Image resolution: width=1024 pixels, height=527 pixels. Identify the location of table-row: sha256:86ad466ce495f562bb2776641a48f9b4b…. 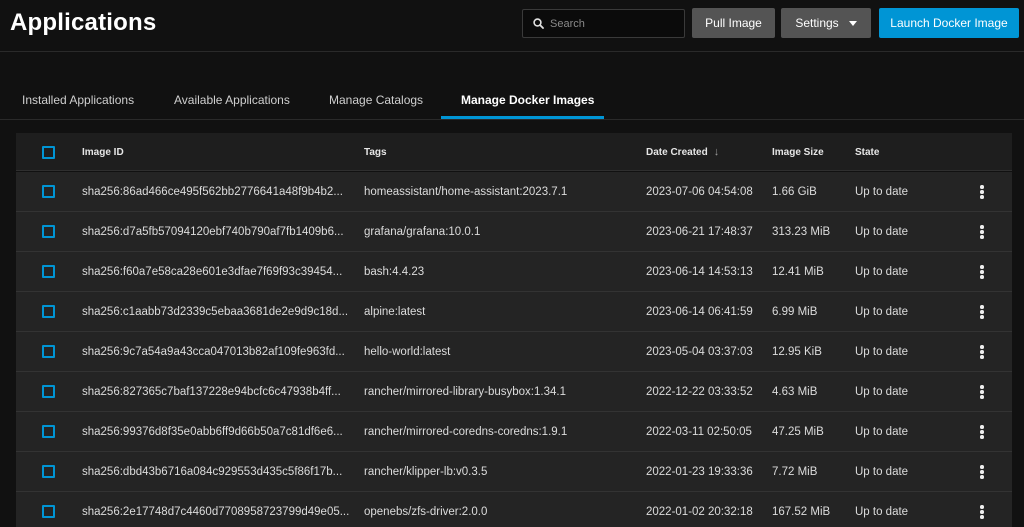
(514, 192).